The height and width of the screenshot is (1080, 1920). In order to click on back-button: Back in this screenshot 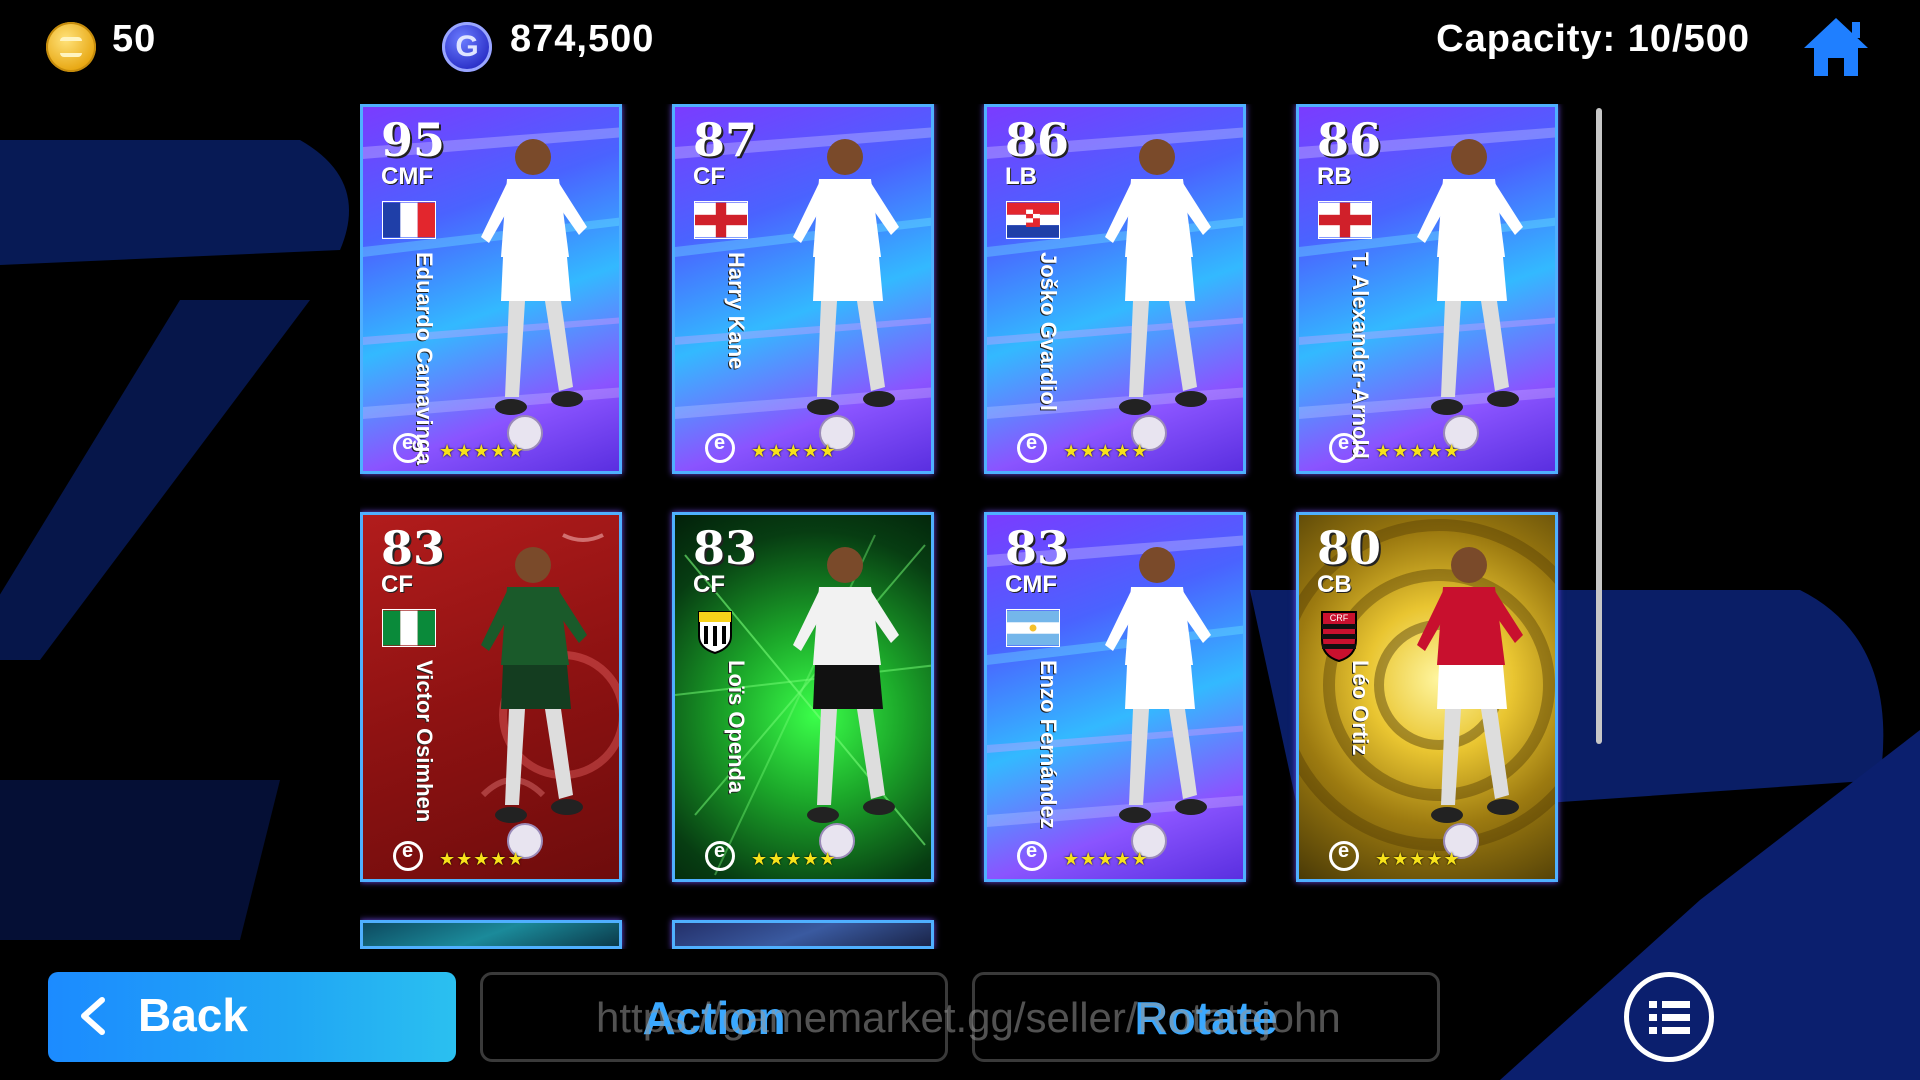, I will do `click(252, 1017)`.